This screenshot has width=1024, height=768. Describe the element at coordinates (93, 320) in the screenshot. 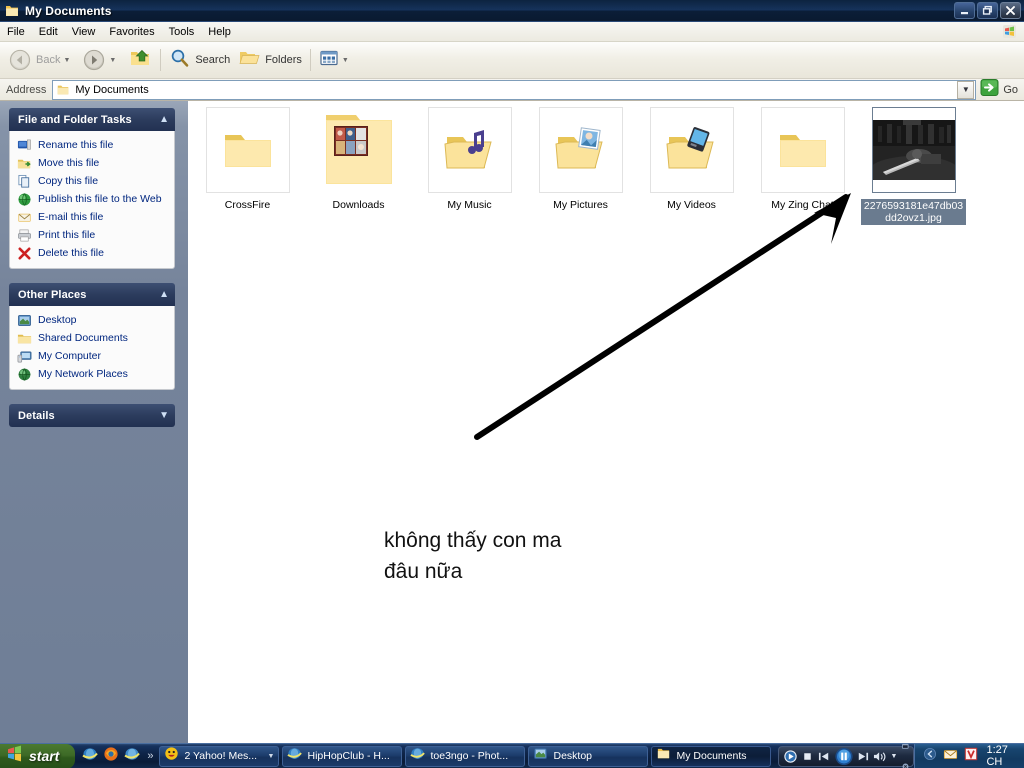

I see `place-desktop: Desktop` at that location.